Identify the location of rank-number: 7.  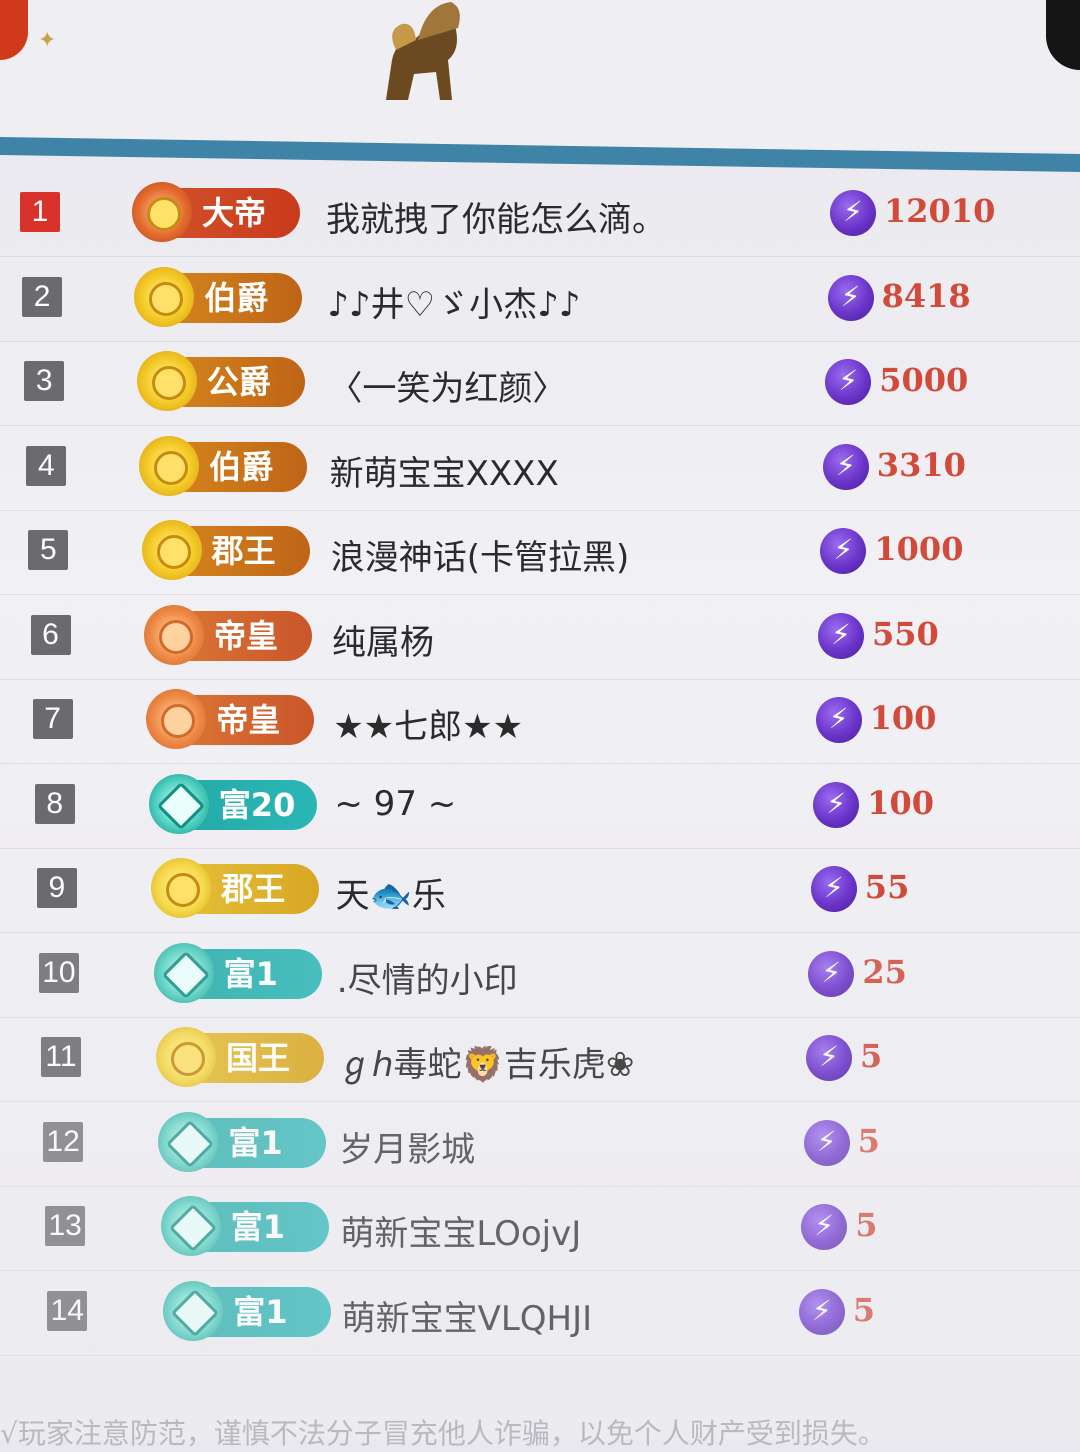
(52, 719).